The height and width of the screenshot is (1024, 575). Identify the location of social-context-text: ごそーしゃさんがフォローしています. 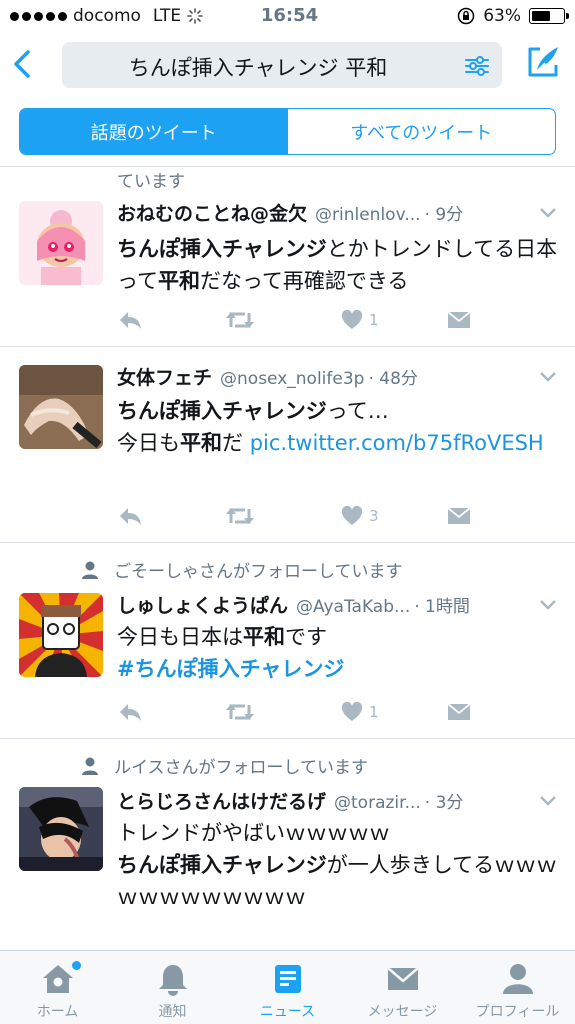
(258, 572).